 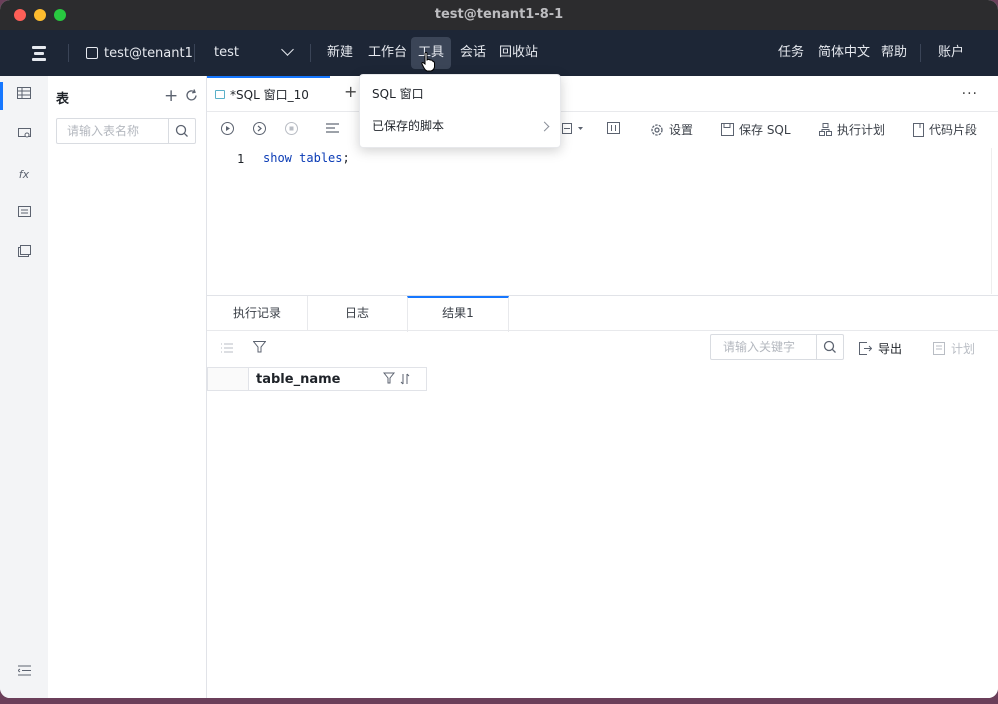 What do you see at coordinates (657, 129) in the screenshot?
I see `gear-icon` at bounding box center [657, 129].